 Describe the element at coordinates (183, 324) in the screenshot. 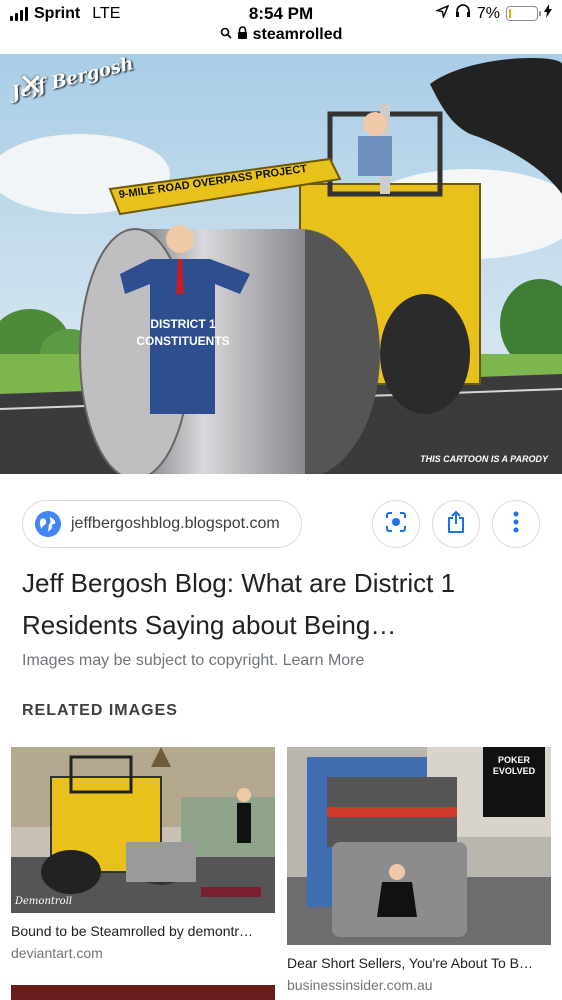

I see `figure-label-line1: DISTRICT 1` at that location.